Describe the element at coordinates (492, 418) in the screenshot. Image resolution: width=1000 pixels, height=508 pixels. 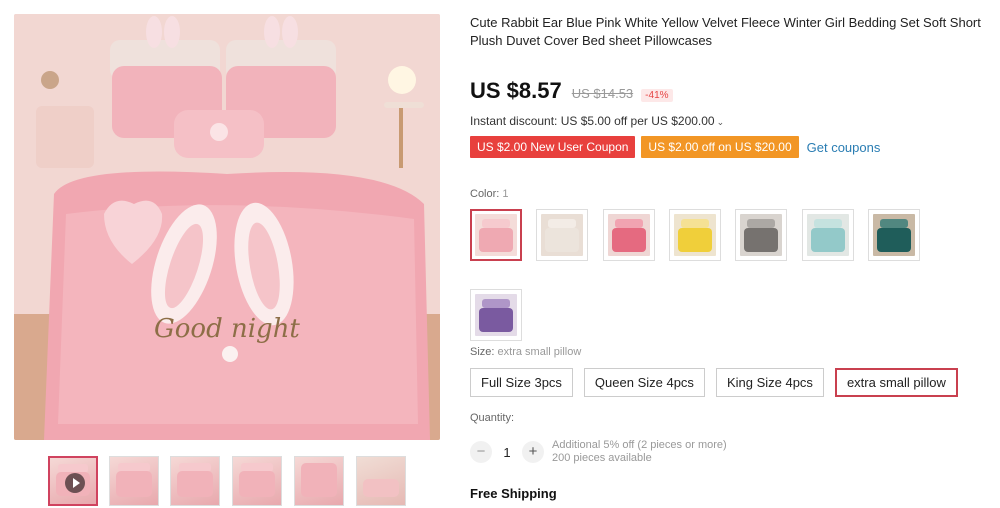
I see `quantity-label: Quantity:` at that location.